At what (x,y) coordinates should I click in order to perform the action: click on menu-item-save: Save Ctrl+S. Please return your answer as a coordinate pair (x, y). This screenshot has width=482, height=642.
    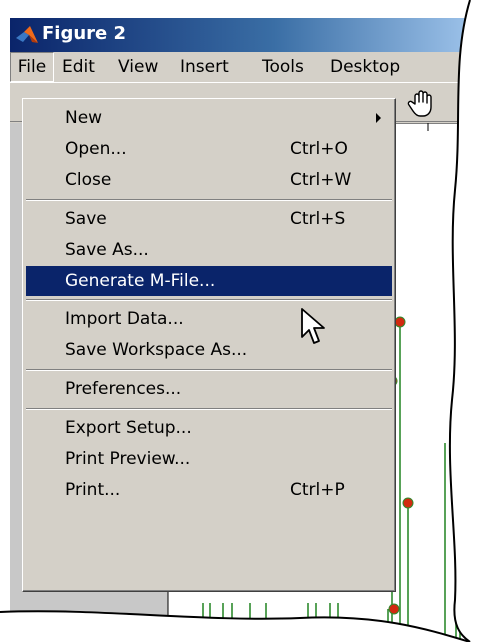
    Looking at the image, I should click on (209, 219).